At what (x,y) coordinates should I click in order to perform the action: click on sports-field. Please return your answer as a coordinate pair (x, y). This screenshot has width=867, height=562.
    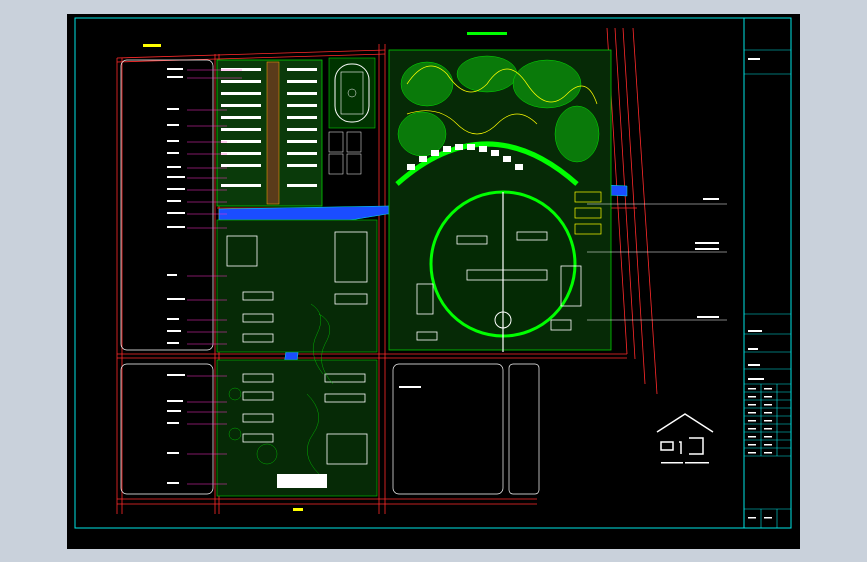
    Looking at the image, I should click on (352, 93).